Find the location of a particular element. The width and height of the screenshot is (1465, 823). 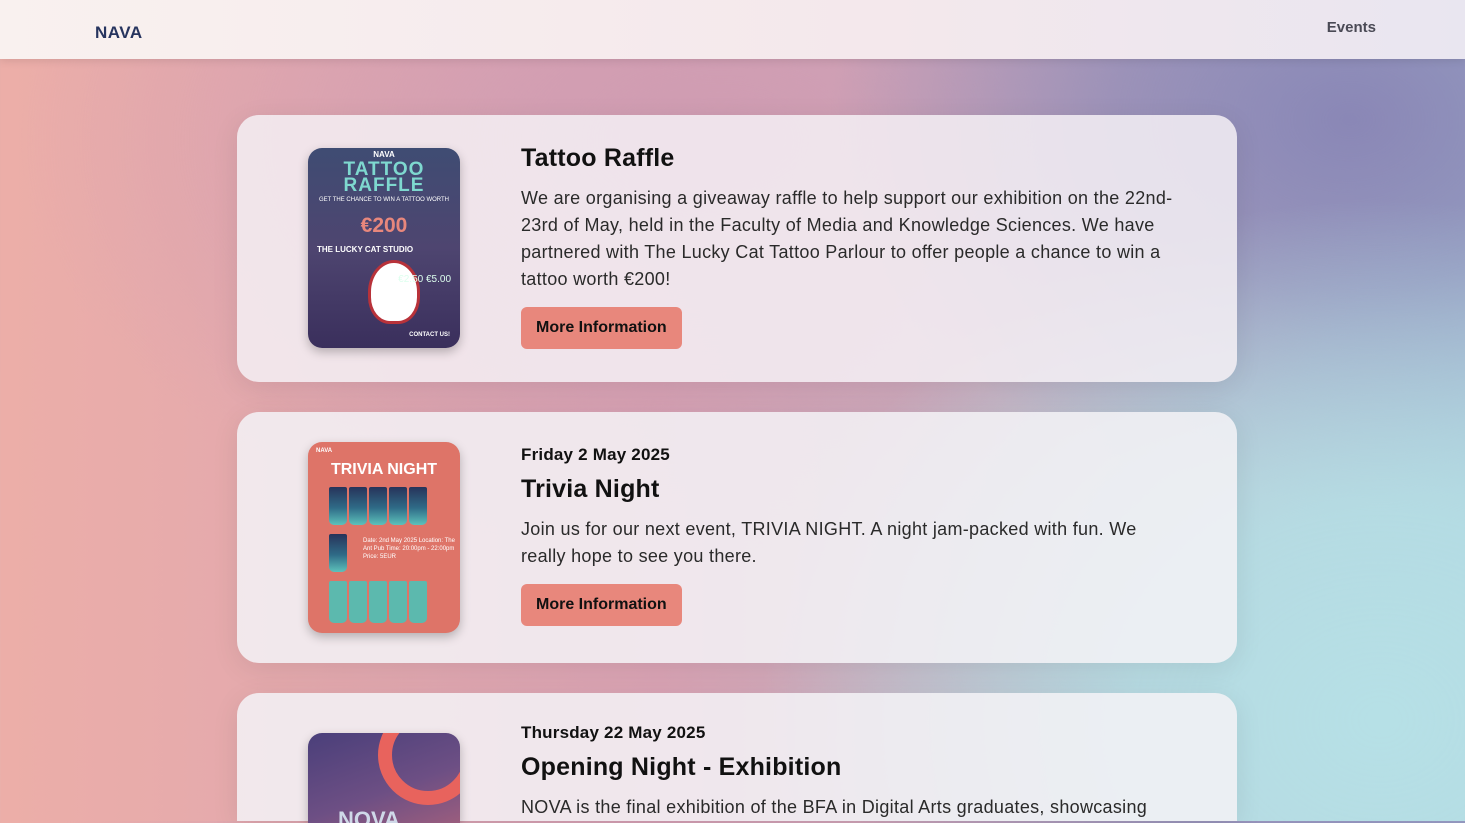

event-date: Thursday 22 May 2025 is located at coordinates (613, 732).